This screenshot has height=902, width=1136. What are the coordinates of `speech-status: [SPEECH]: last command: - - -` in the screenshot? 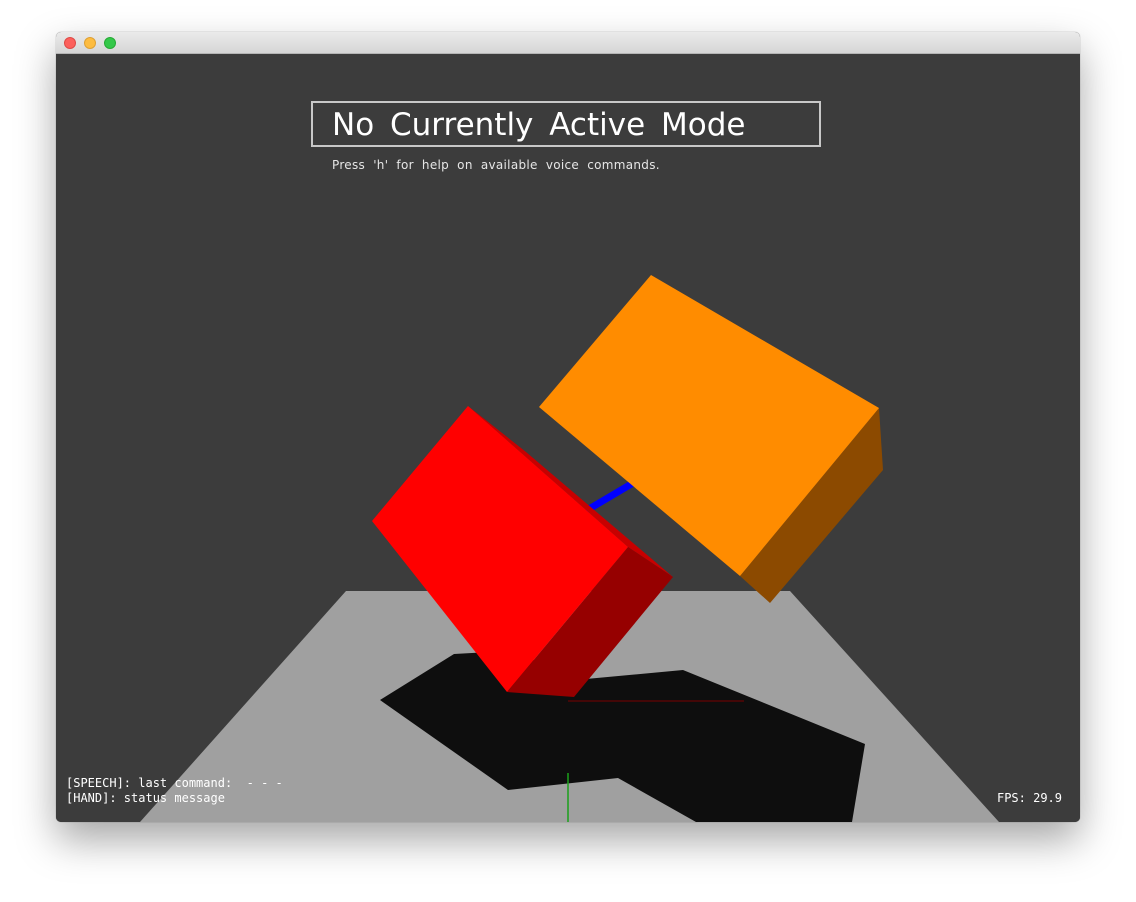 It's located at (174, 783).